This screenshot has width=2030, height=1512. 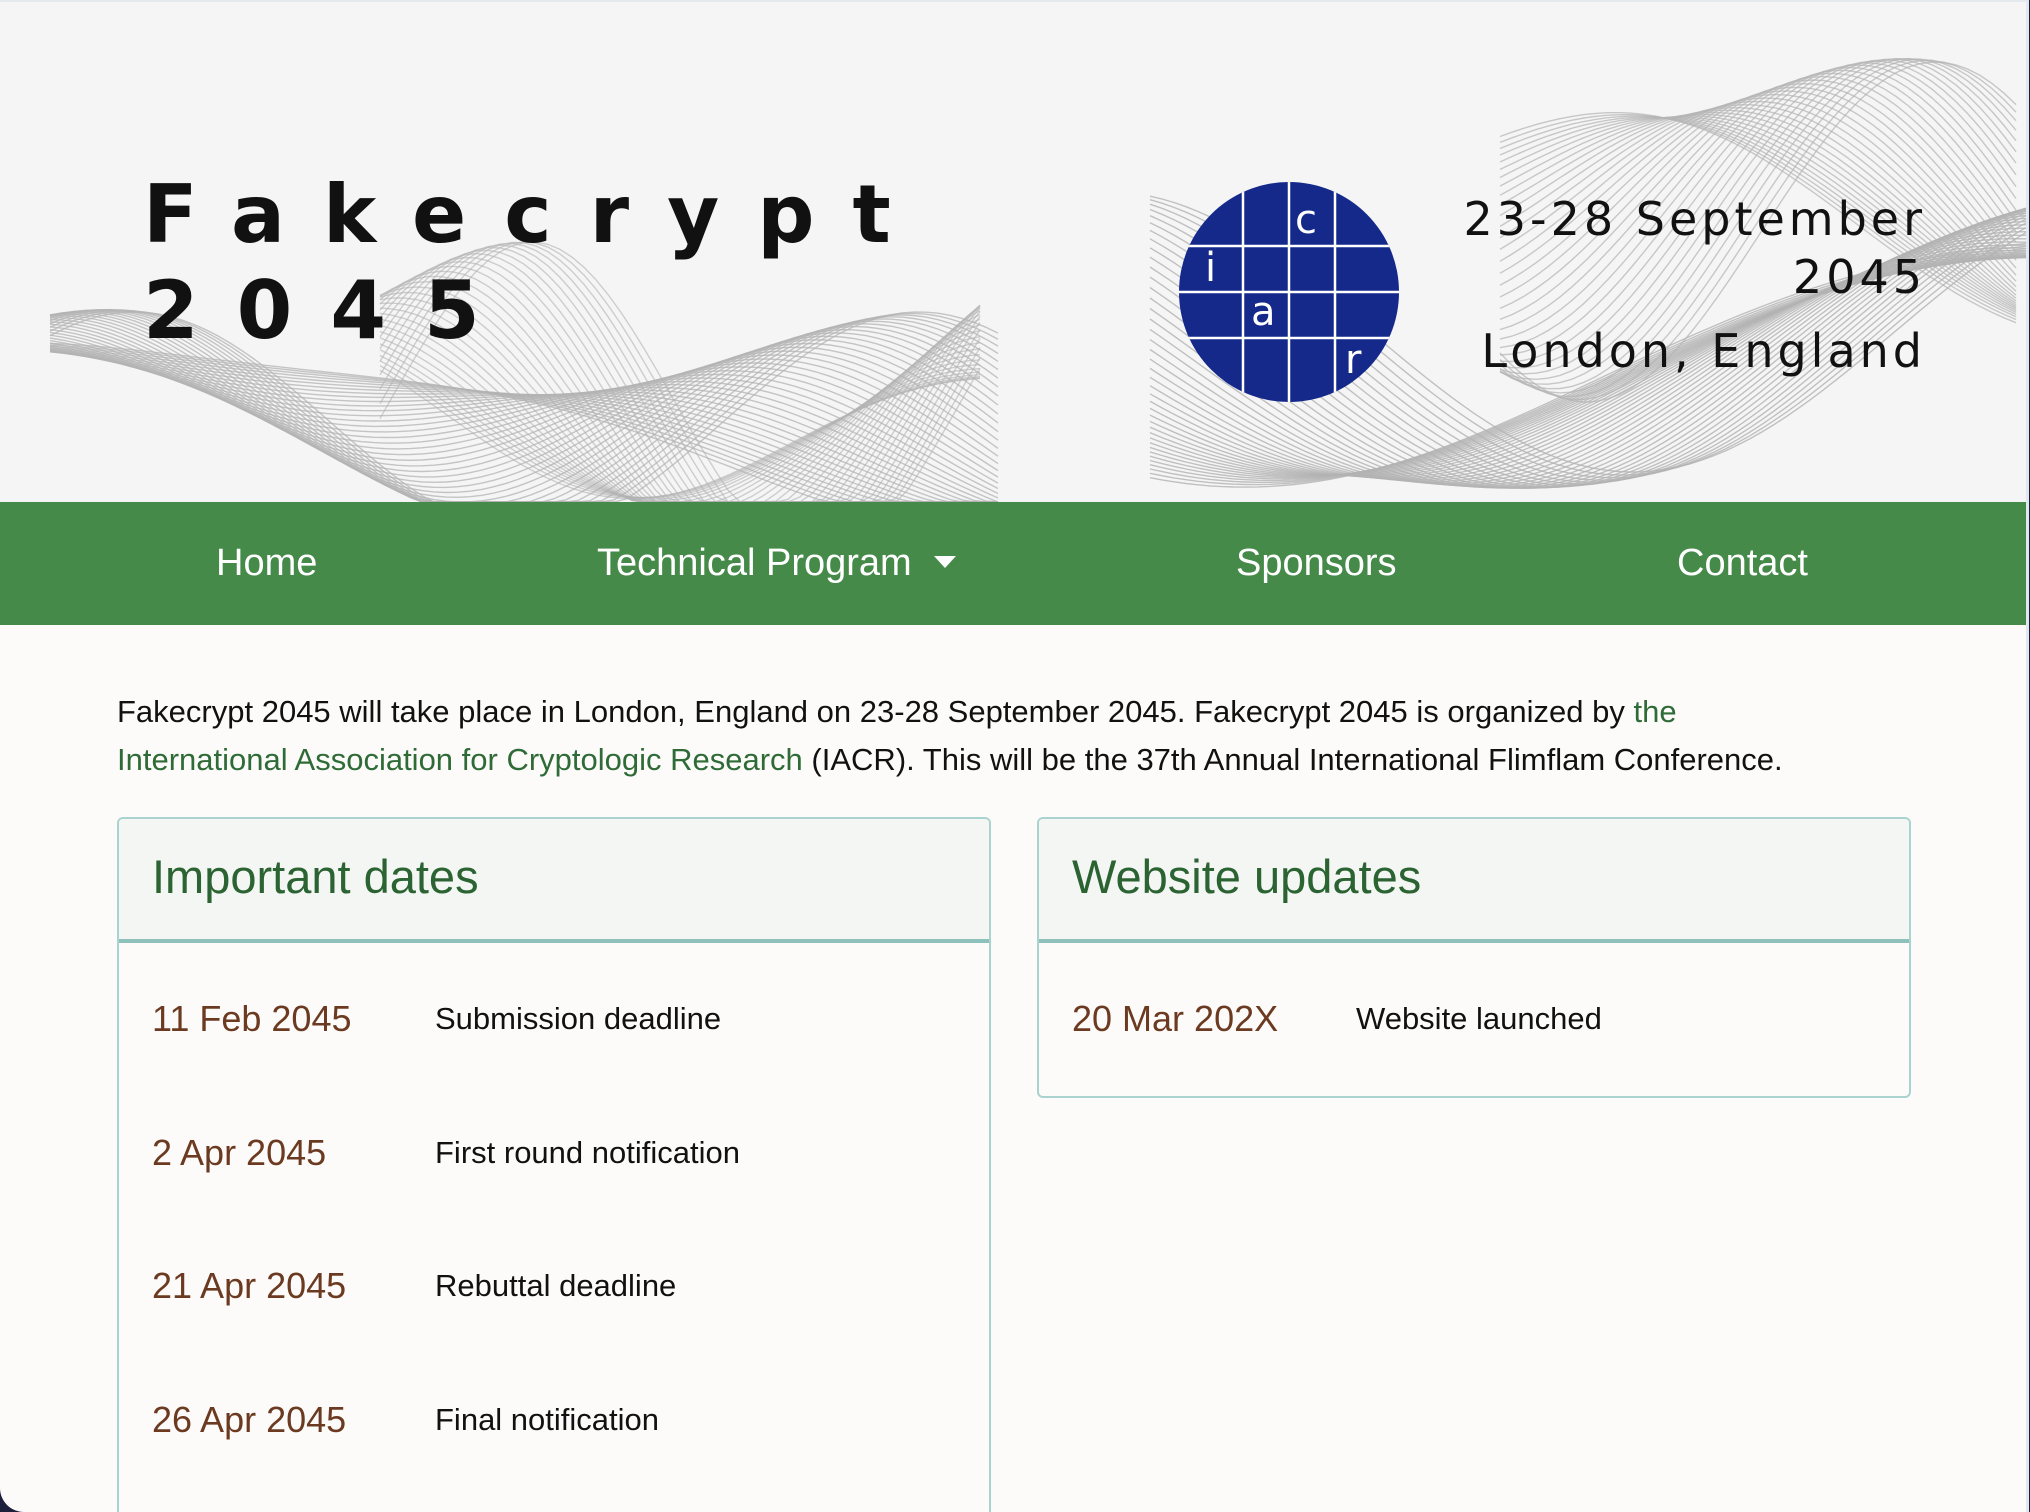 What do you see at coordinates (554, 881) in the screenshot?
I see `important-dates-header: Important dates` at bounding box center [554, 881].